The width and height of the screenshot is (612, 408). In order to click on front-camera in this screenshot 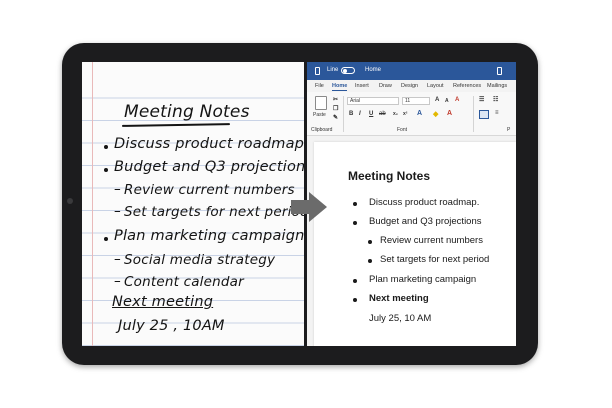, I will do `click(70, 201)`.